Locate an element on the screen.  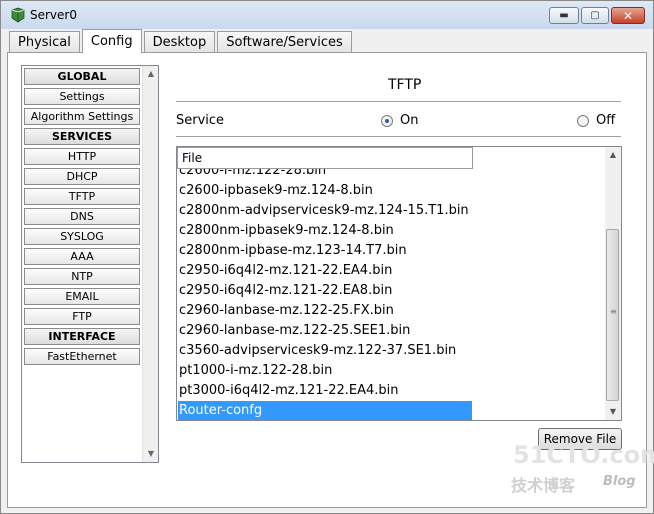
radio-unchecked-icon is located at coordinates (583, 120).